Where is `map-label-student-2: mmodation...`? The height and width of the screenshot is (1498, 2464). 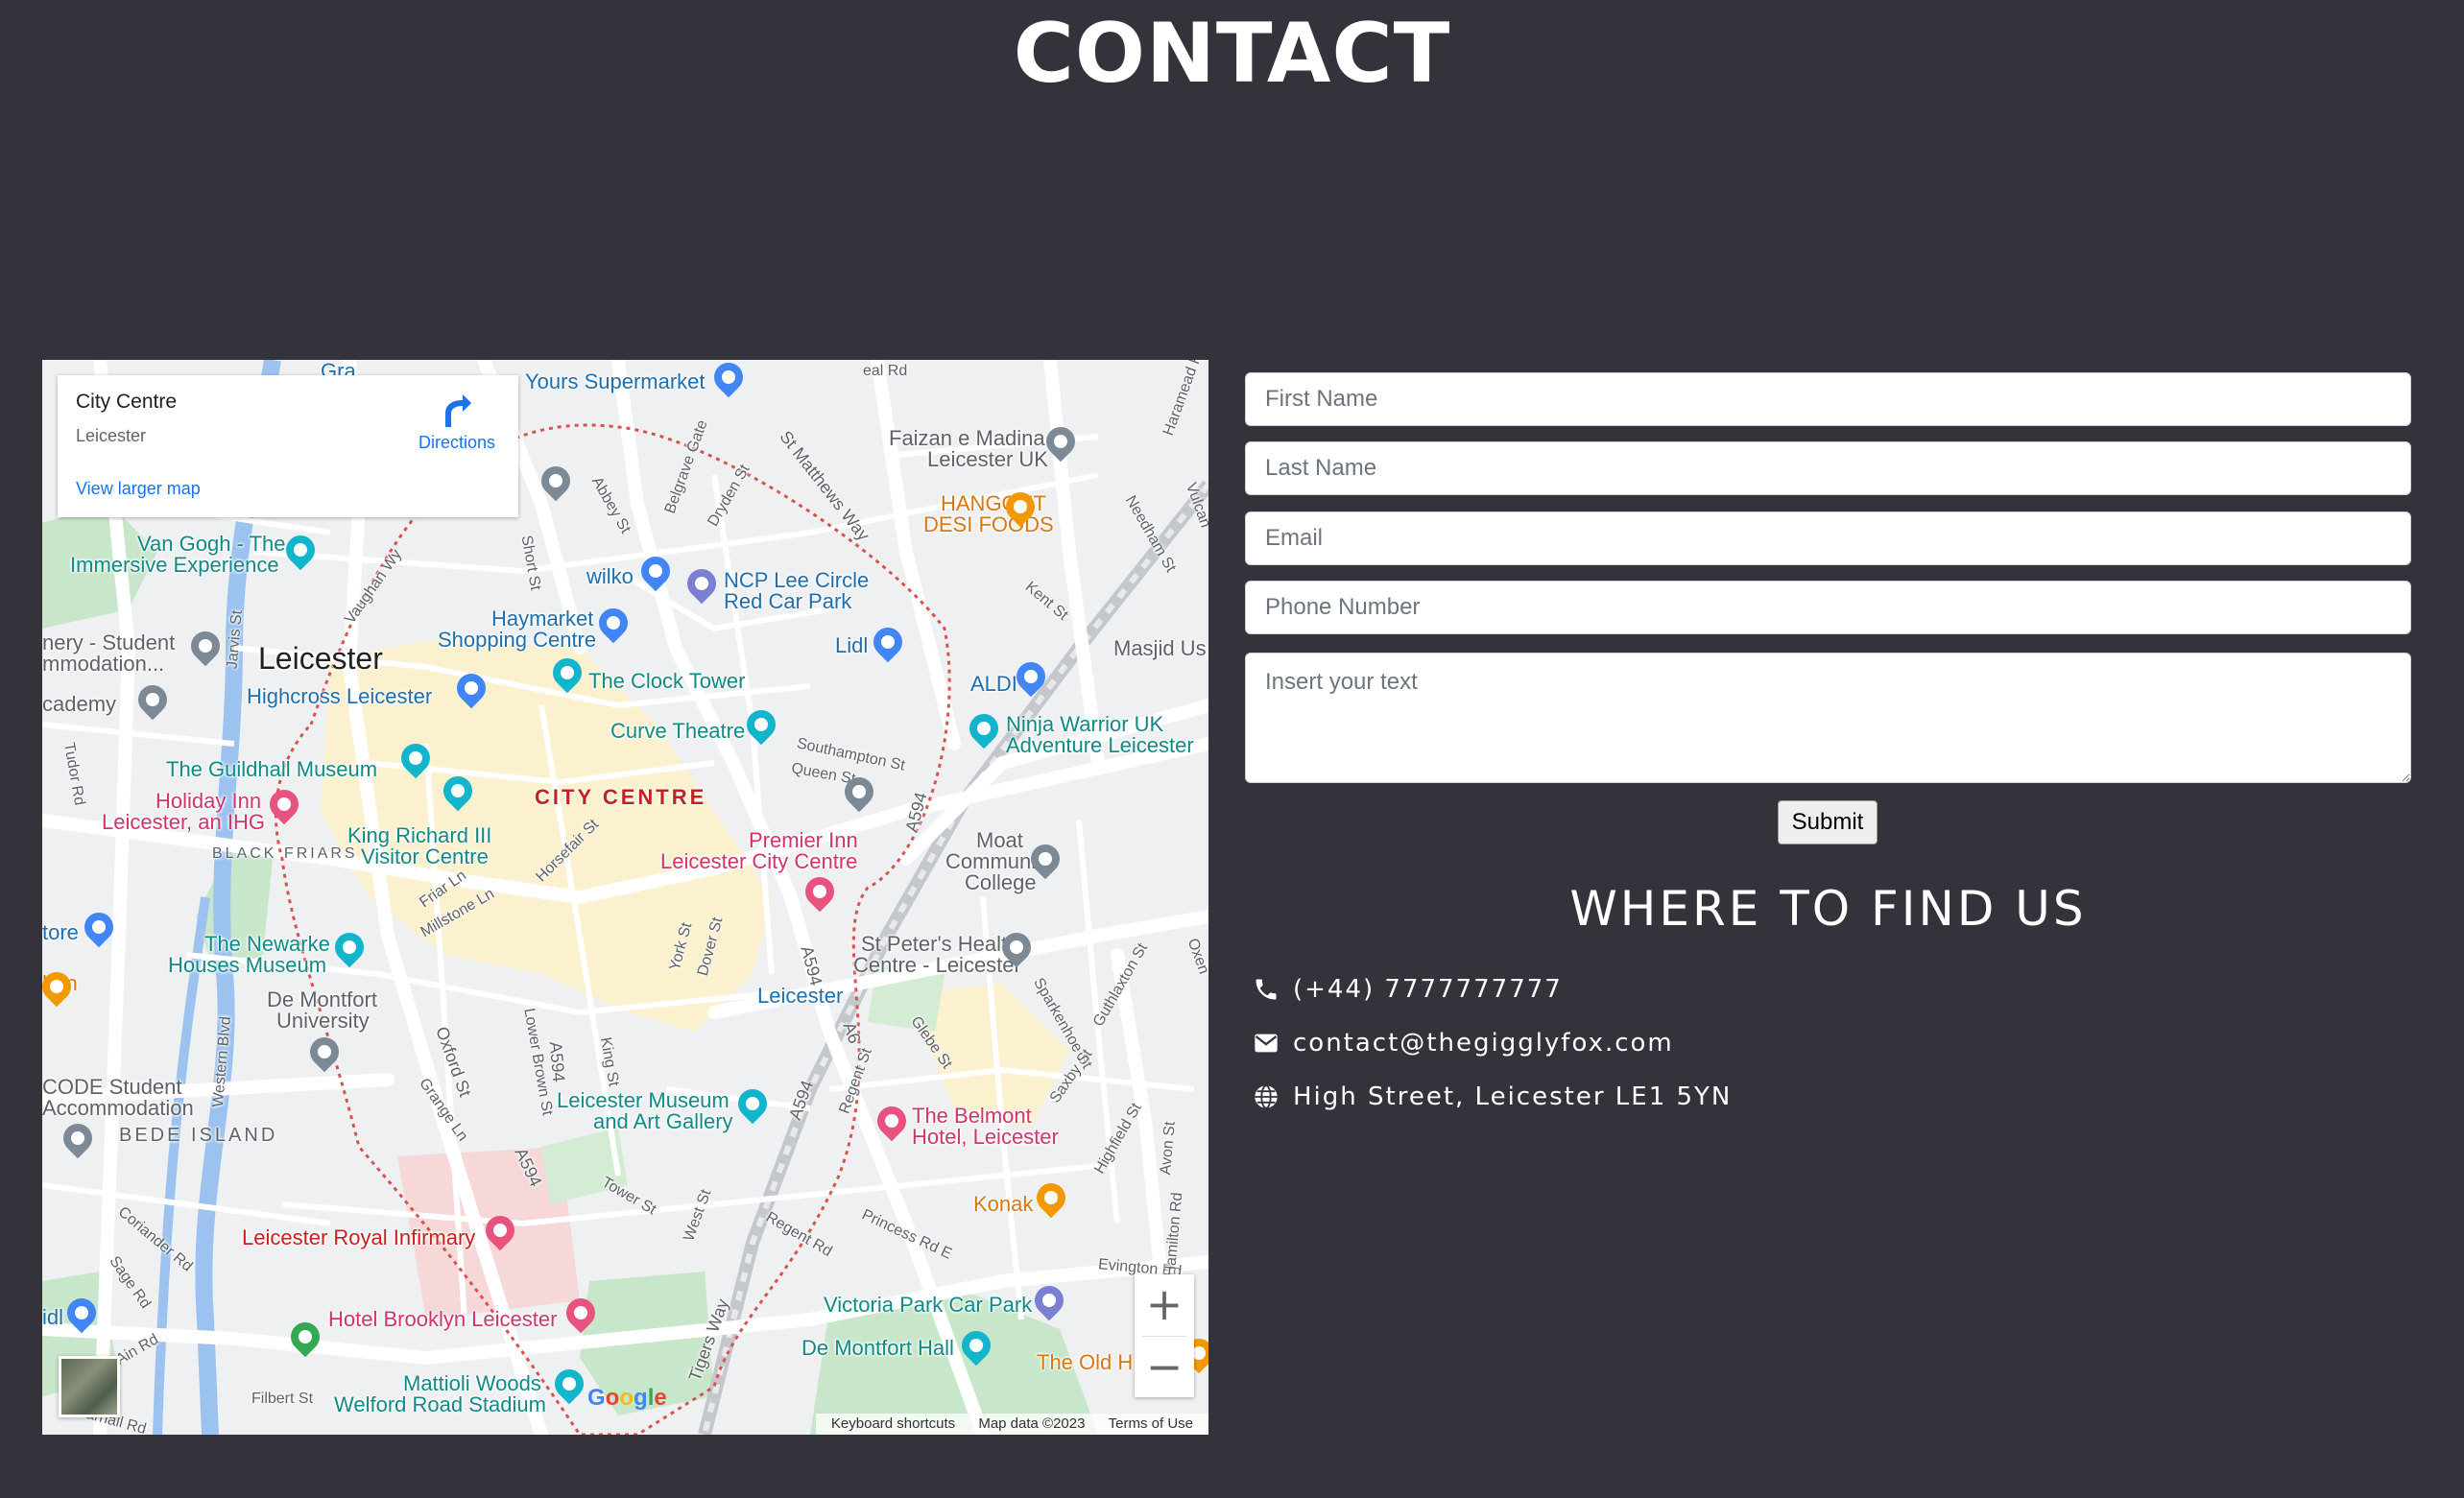
map-label-student-2: mmodation... is located at coordinates (103, 664).